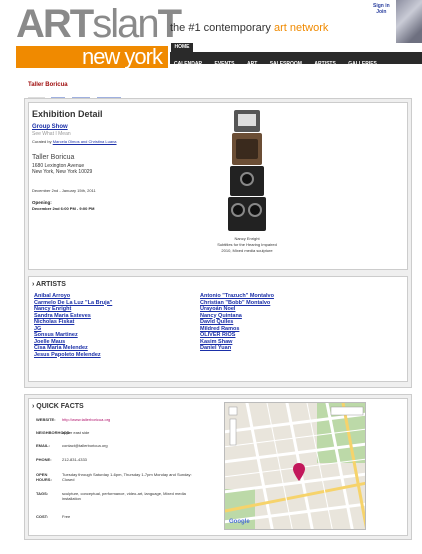 The height and width of the screenshot is (554, 422). What do you see at coordinates (182, 47) in the screenshot?
I see `nav-home: HOME` at bounding box center [182, 47].